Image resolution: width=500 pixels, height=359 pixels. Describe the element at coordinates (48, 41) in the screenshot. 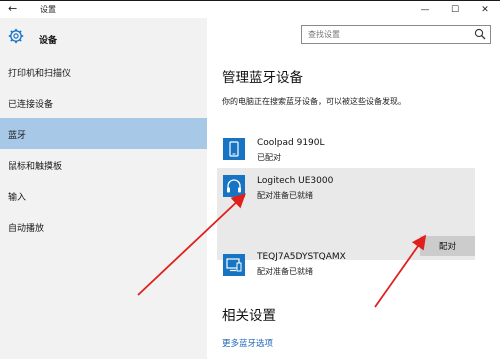

I see `home-label: 设备` at that location.